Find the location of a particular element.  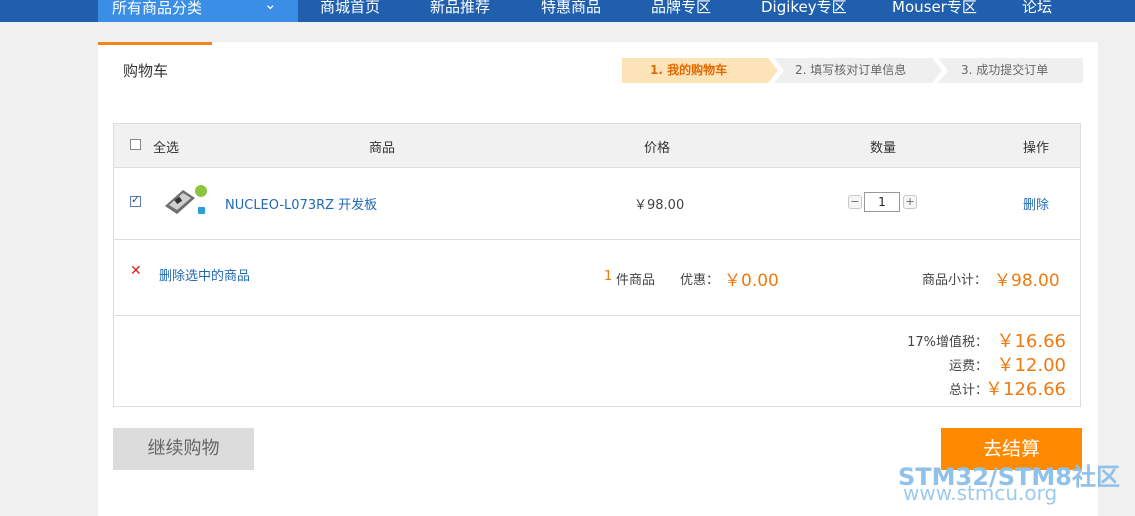

quantity-stepper: − 1 + is located at coordinates (883, 202).